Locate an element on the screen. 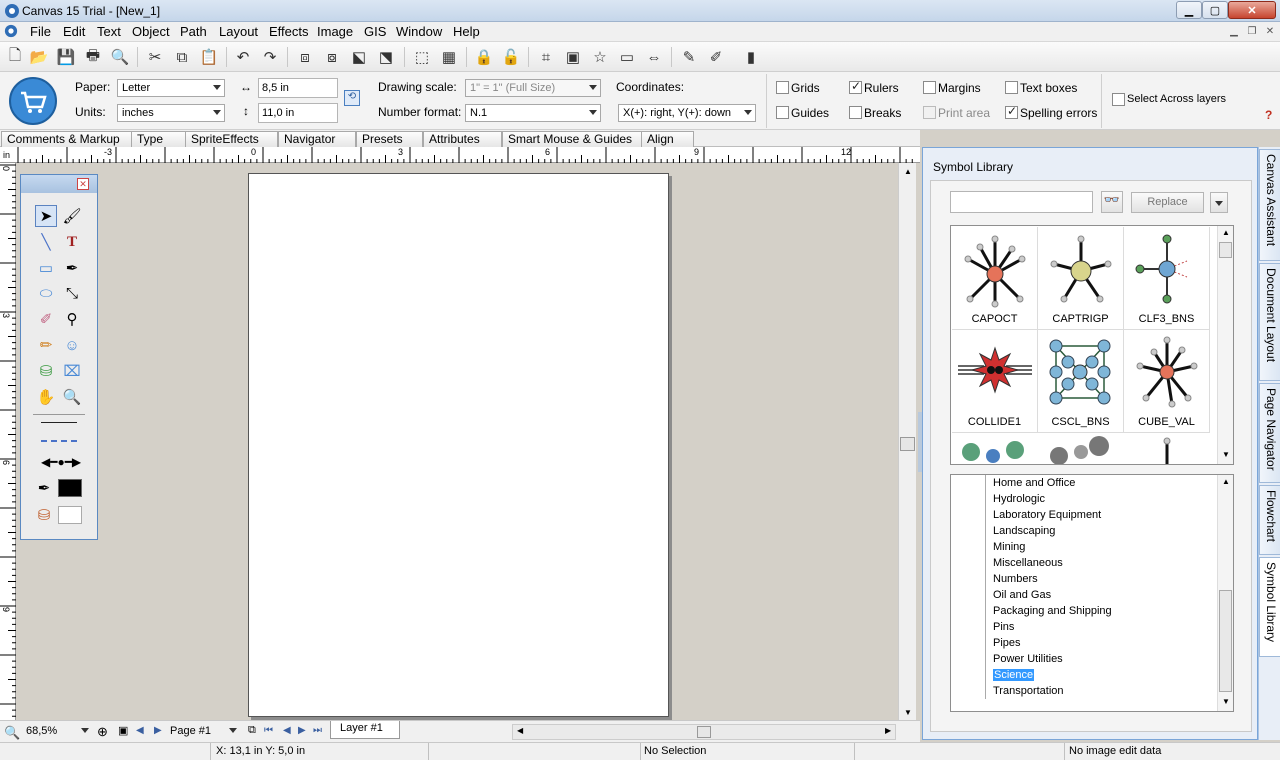 Image resolution: width=1280 pixels, height=760 pixels. bring-front-icon: ⧈ is located at coordinates (305, 57).